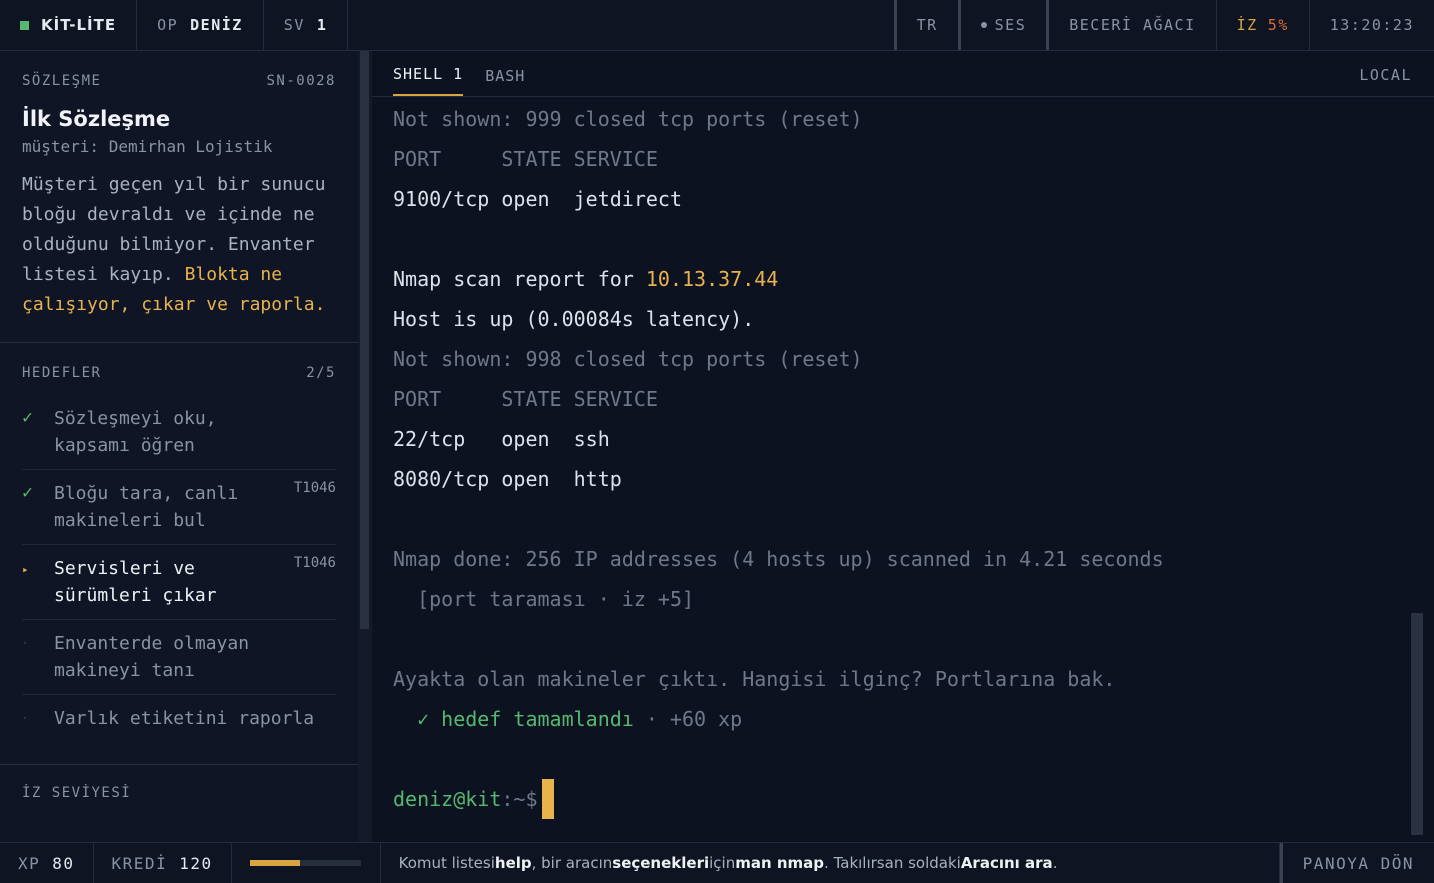  Describe the element at coordinates (983, 25) in the screenshot. I see `sound-dot-icon` at that location.